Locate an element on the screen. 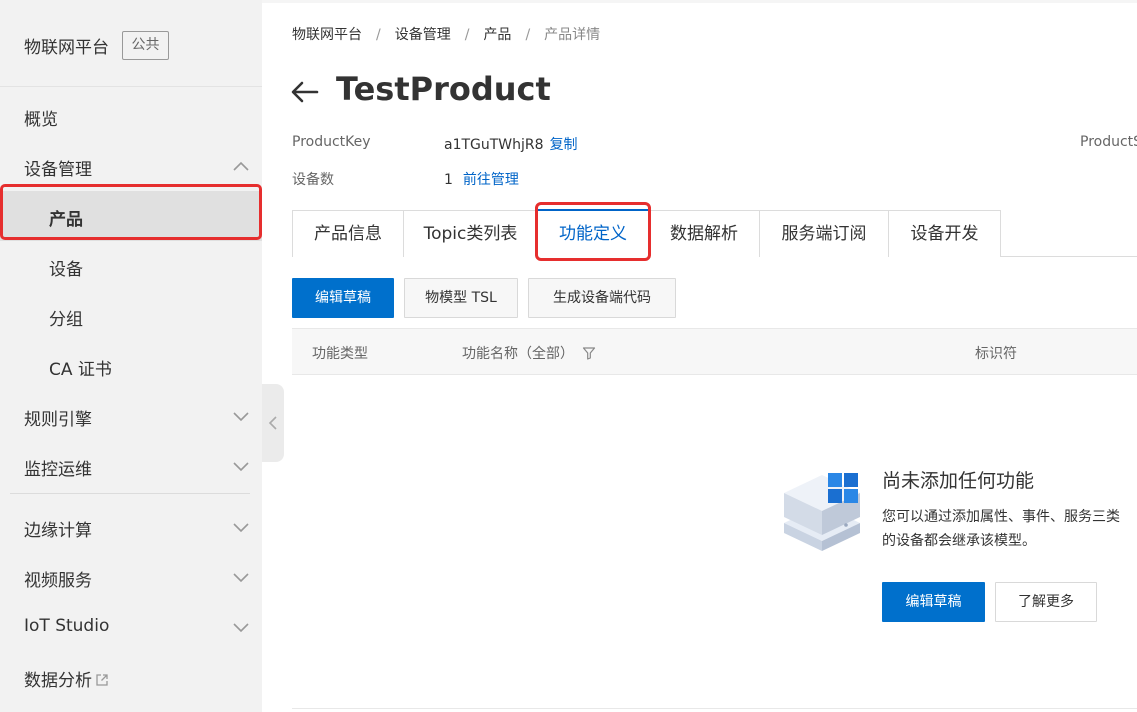 This screenshot has width=1137, height=712. device-count-row: 1 前往管理 is located at coordinates (481, 179).